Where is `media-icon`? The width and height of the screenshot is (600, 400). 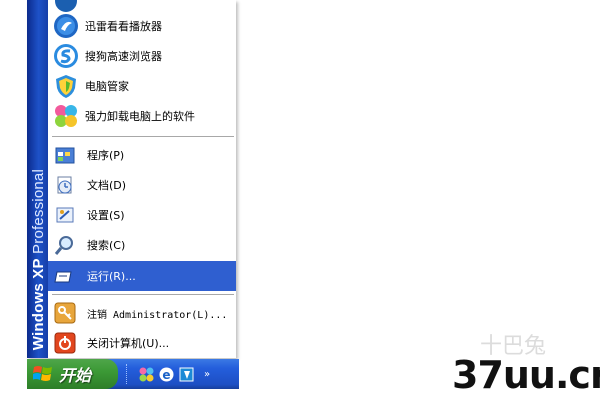
media-icon is located at coordinates (186, 374).